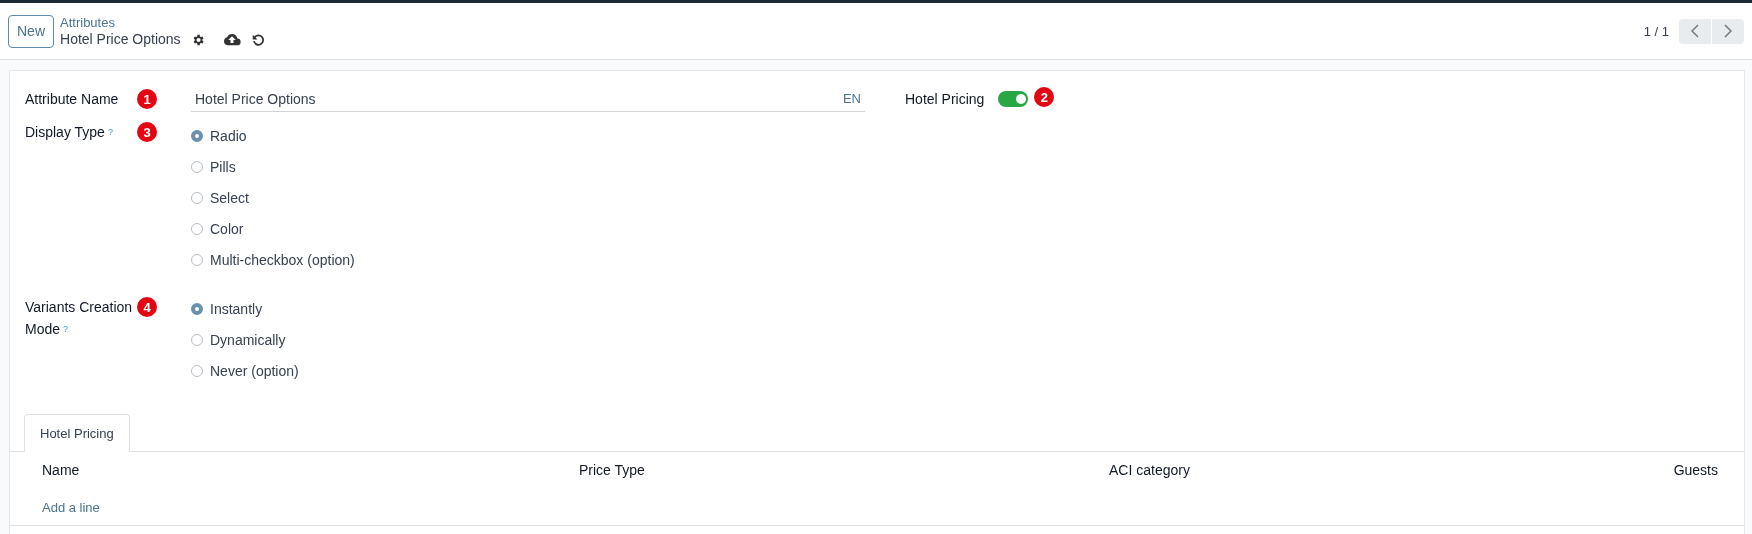 The width and height of the screenshot is (1752, 534). What do you see at coordinates (533, 166) in the screenshot?
I see `radio-option: Pills` at bounding box center [533, 166].